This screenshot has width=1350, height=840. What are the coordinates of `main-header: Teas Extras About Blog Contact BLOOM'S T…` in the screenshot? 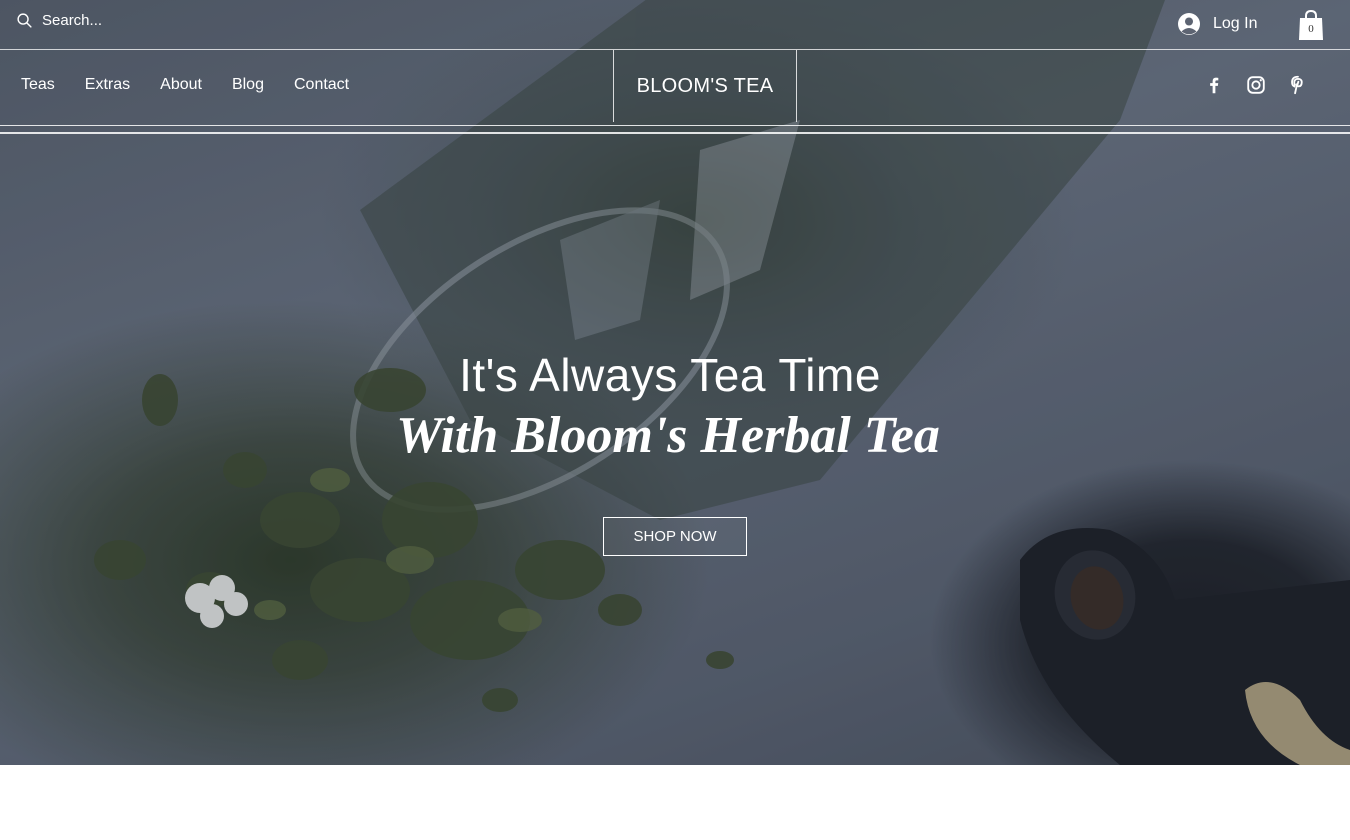 It's located at (675, 93).